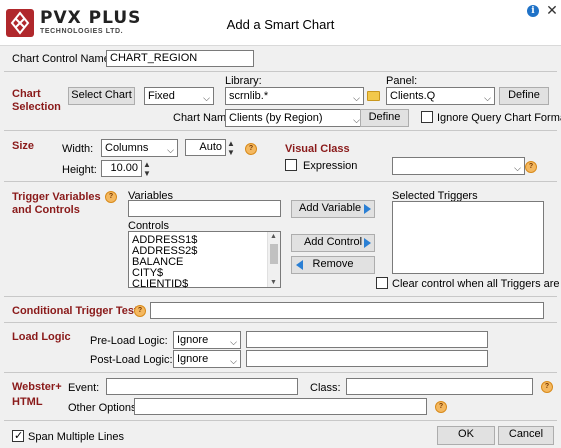 The image size is (561, 448). I want to click on clear-control-checkbox, so click(382, 283).